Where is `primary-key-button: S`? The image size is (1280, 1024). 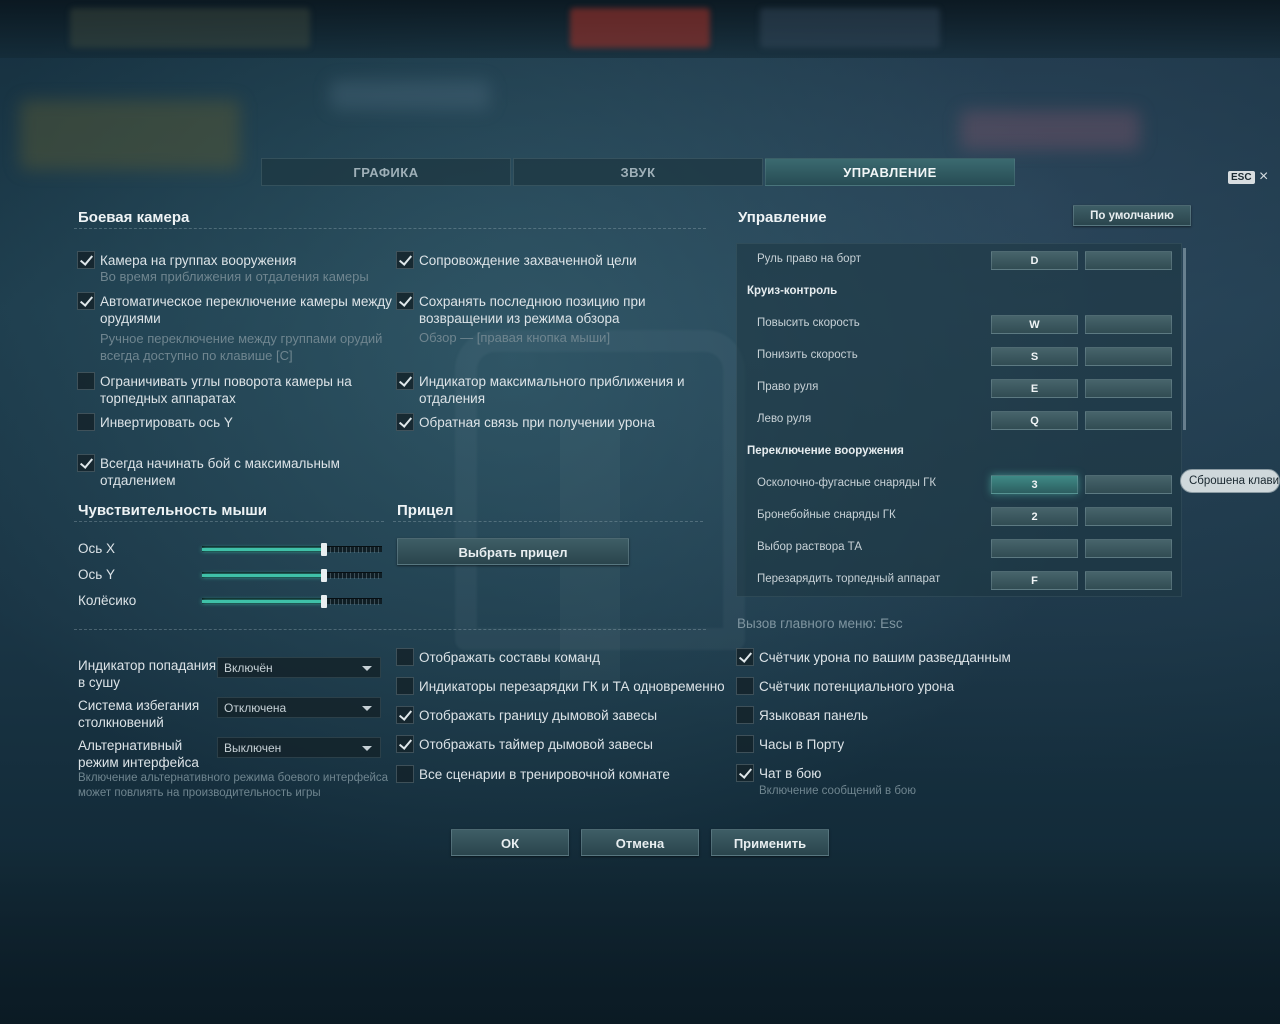 primary-key-button: S is located at coordinates (1034, 356).